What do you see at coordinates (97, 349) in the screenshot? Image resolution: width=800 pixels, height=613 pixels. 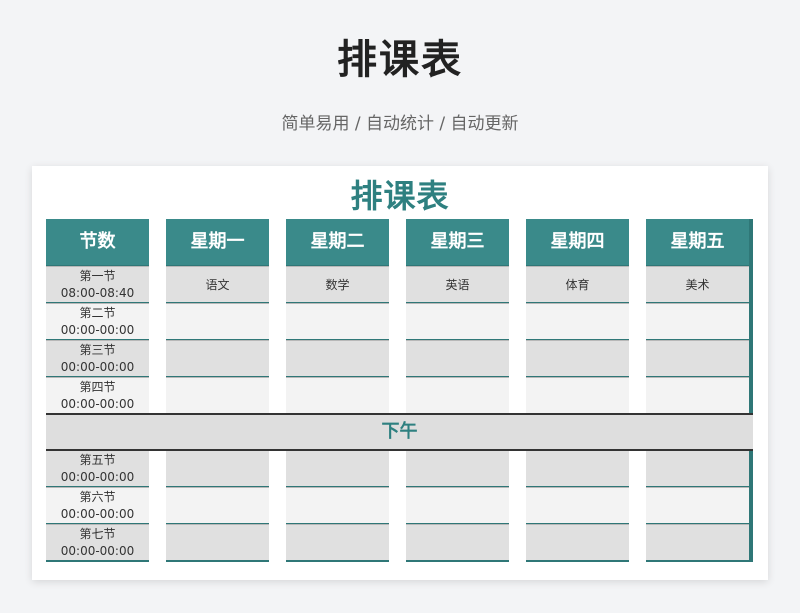 I see `period-name: 第三节` at bounding box center [97, 349].